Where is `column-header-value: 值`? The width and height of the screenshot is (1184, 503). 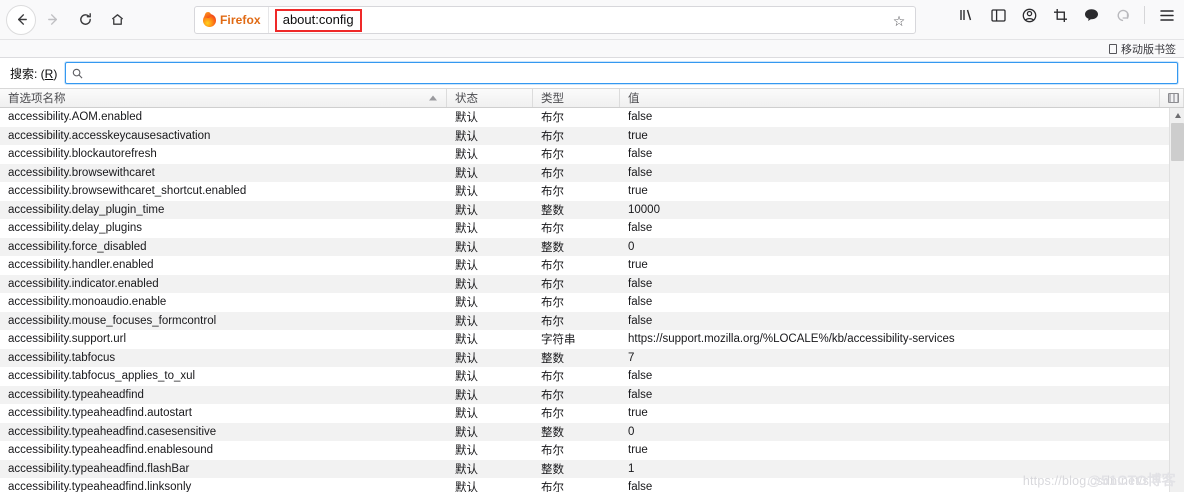
column-header-value: 值 is located at coordinates (890, 98).